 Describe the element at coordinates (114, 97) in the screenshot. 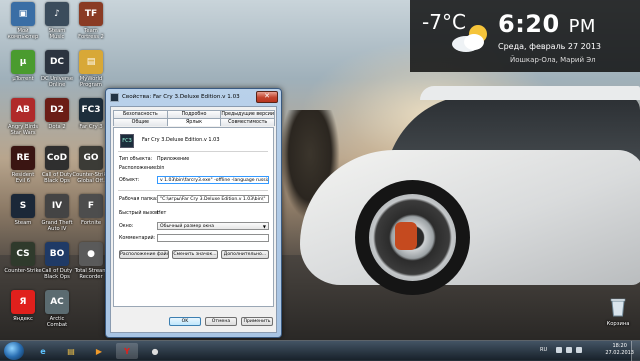

I see `dialog-title-icon` at that location.